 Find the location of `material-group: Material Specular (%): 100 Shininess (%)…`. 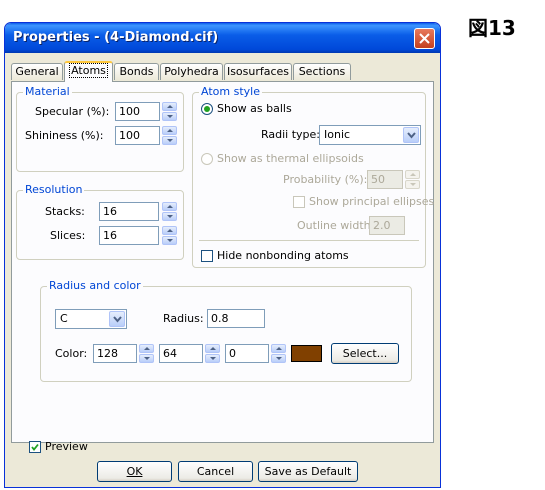

material-group: Material Specular (%): 100 Shininess (%)… is located at coordinates (100, 128).